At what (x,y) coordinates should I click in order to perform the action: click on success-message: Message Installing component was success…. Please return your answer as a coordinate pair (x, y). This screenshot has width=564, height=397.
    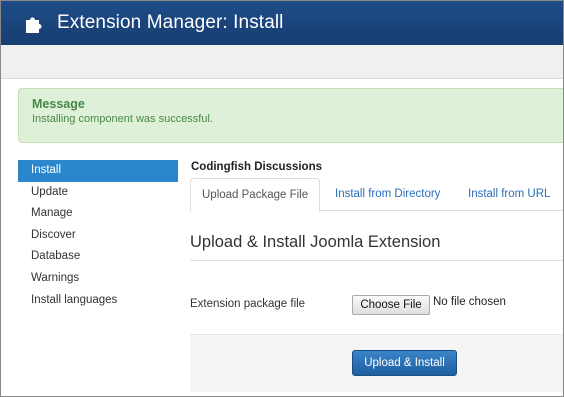
    Looking at the image, I should click on (291, 115).